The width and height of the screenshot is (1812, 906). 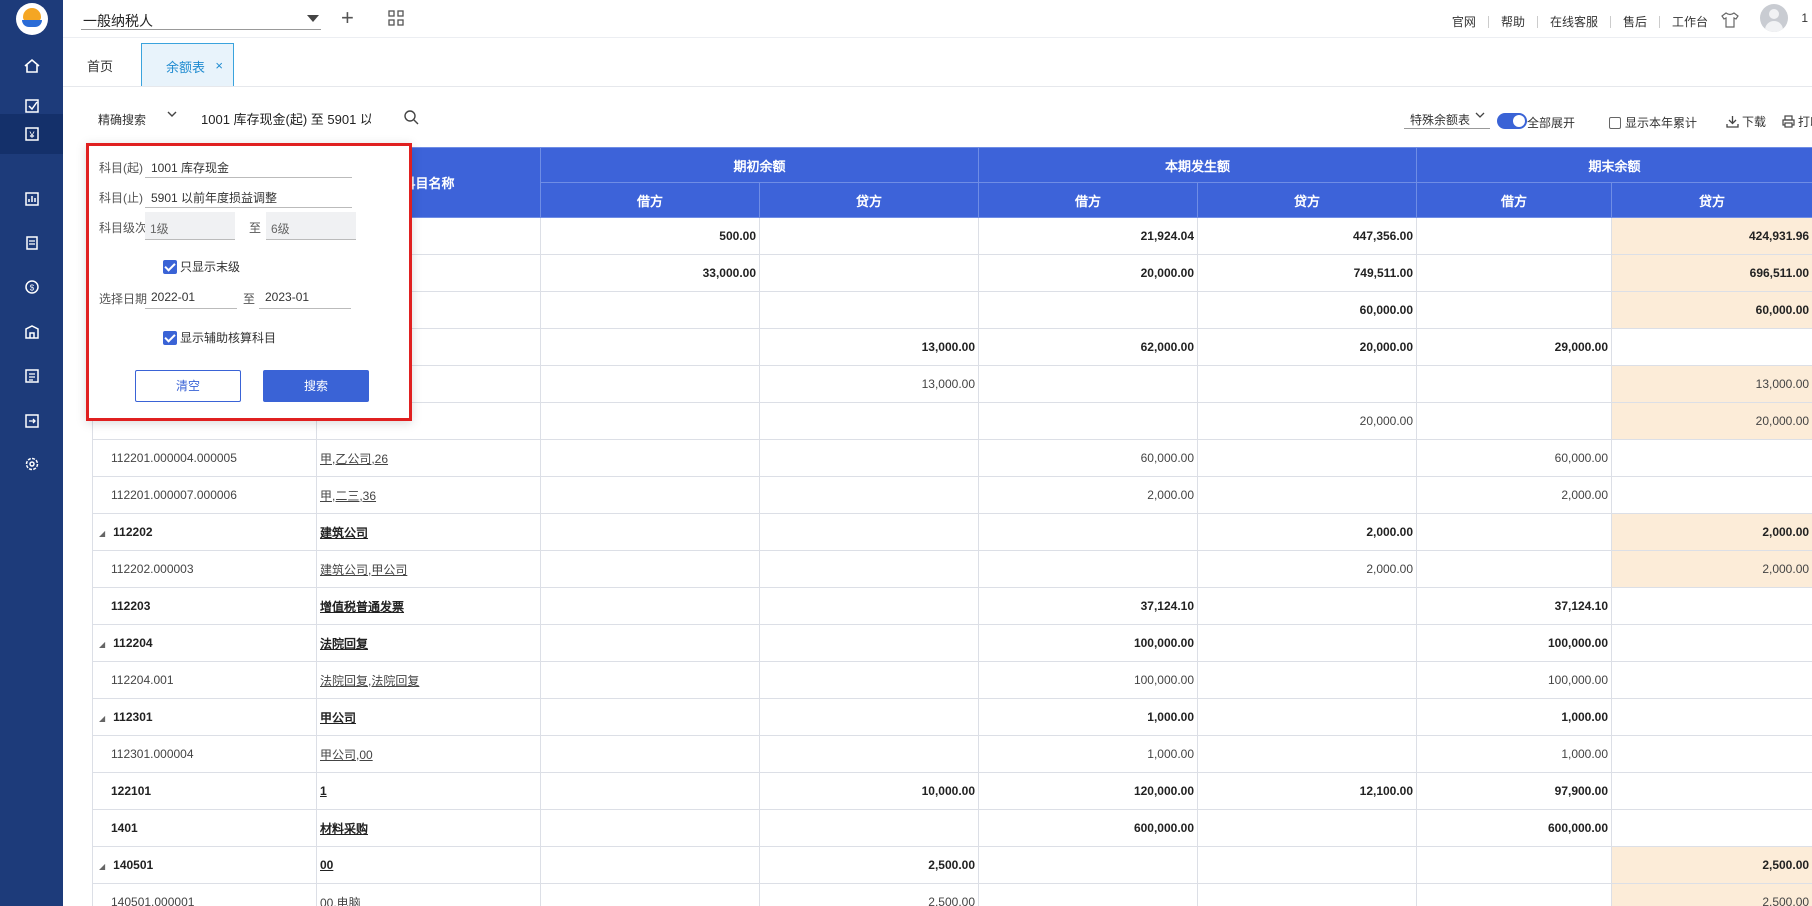 What do you see at coordinates (952, 532) in the screenshot?
I see `table-row: ◢ 112202 建筑公司 2,000.00 2,000.00` at bounding box center [952, 532].